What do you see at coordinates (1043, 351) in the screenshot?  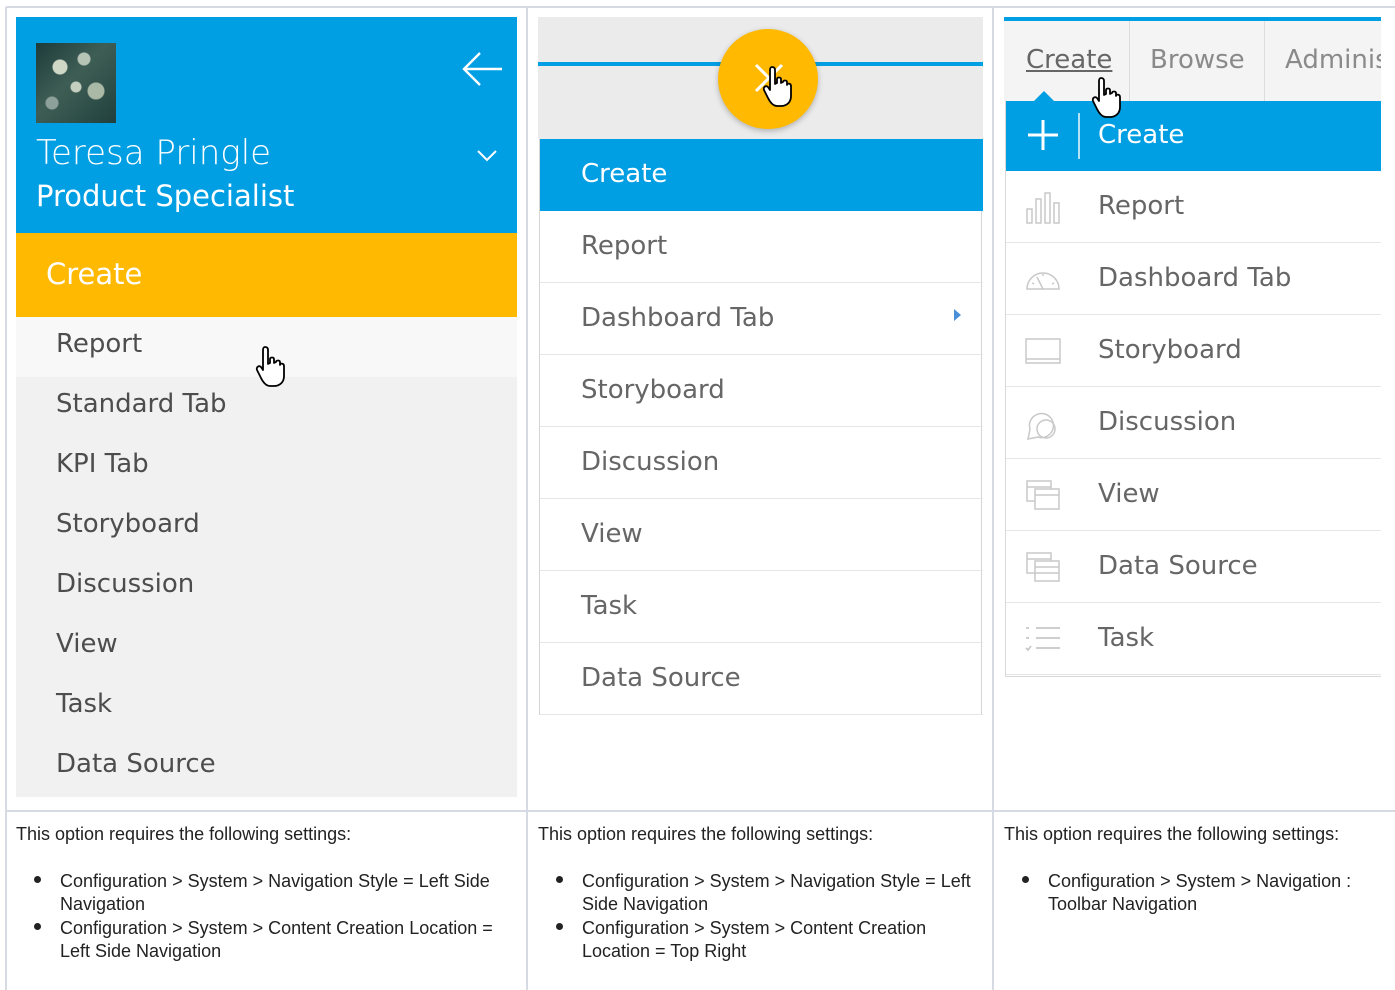 I see `monitor-icon` at bounding box center [1043, 351].